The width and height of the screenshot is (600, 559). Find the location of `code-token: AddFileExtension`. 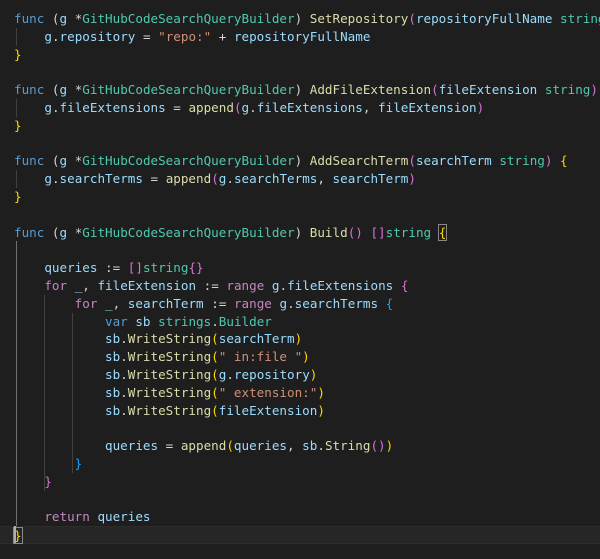

code-token: AddFileExtension is located at coordinates (370, 90).